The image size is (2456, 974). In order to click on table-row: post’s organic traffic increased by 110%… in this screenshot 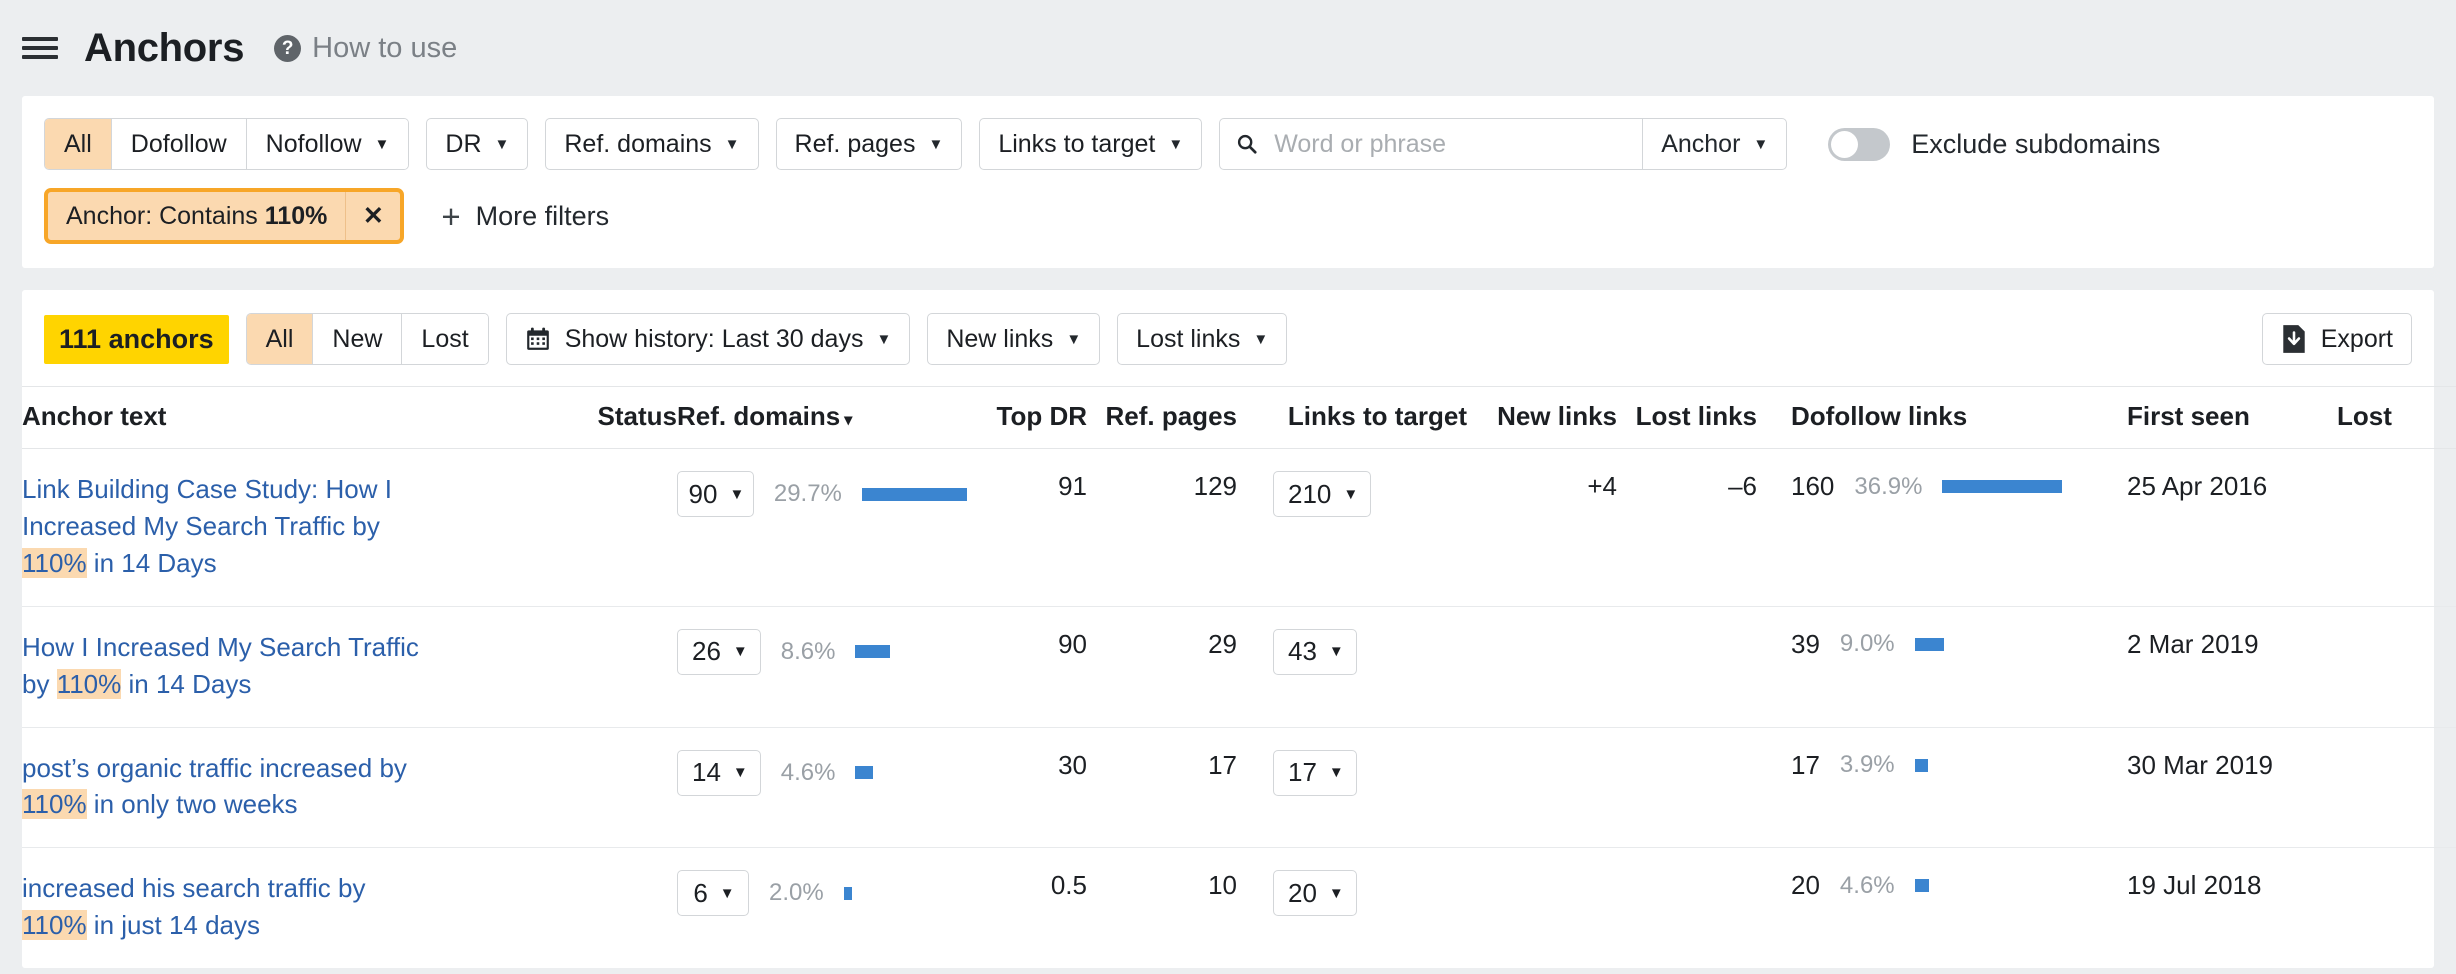, I will do `click(1239, 788)`.